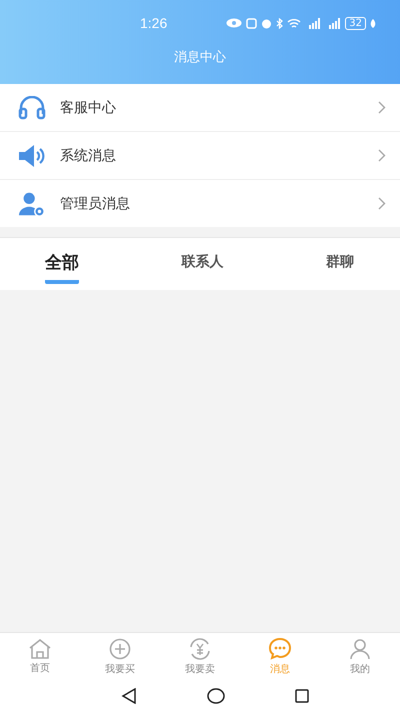 This screenshot has width=400, height=711. Describe the element at coordinates (32, 203) in the screenshot. I see `user-gear-icon` at that location.